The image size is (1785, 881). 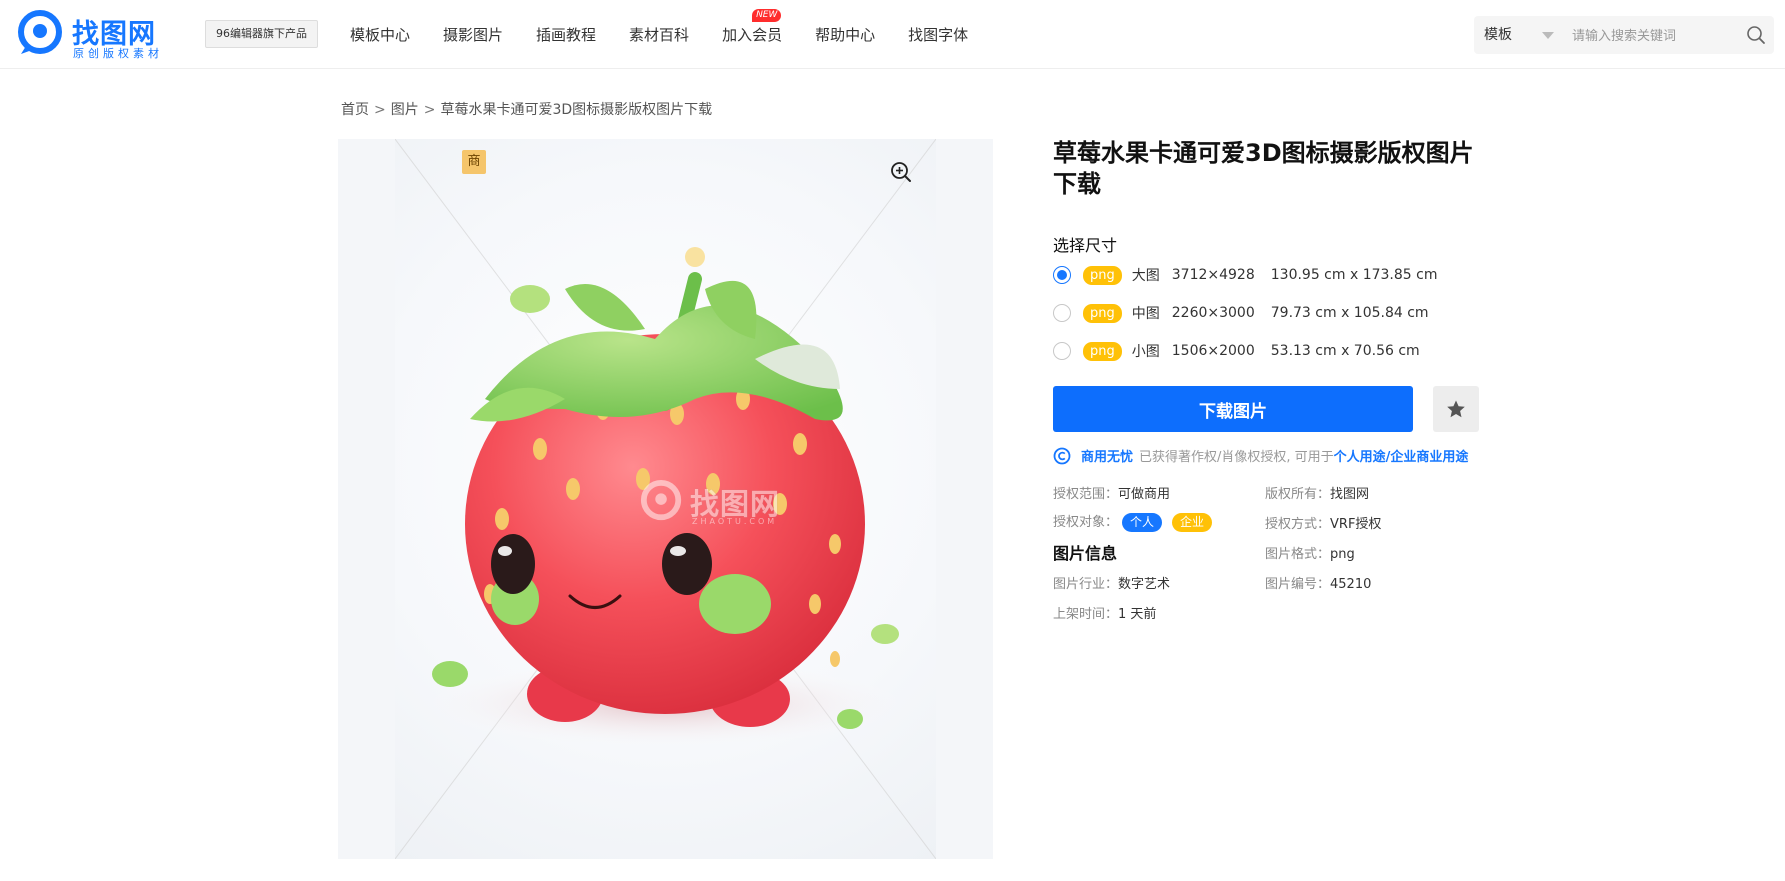 What do you see at coordinates (1145, 314) in the screenshot?
I see `size-name: 中图` at bounding box center [1145, 314].